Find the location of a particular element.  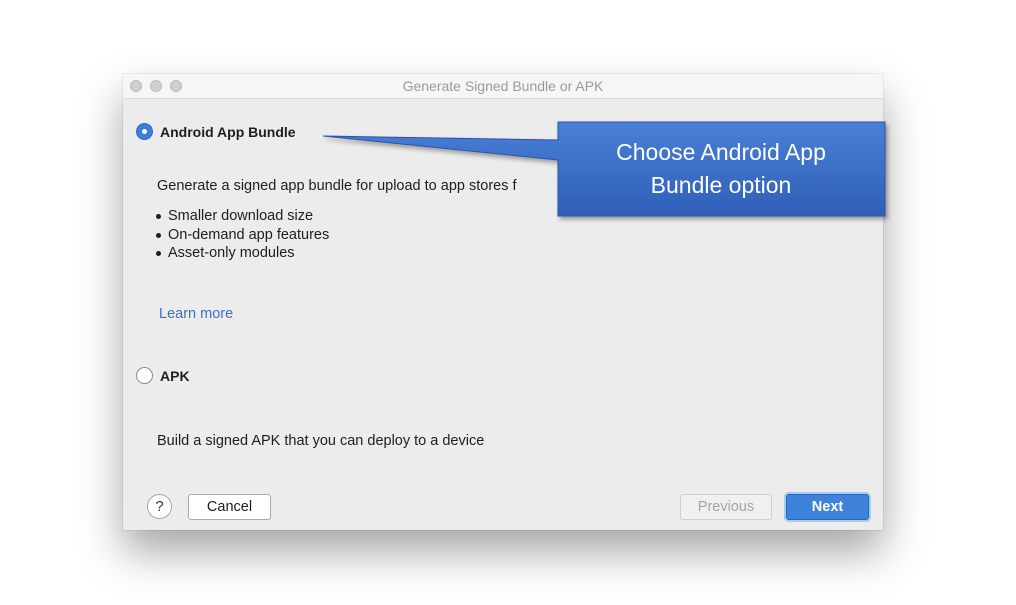

list-item: Asset-only modules is located at coordinates (242, 253).